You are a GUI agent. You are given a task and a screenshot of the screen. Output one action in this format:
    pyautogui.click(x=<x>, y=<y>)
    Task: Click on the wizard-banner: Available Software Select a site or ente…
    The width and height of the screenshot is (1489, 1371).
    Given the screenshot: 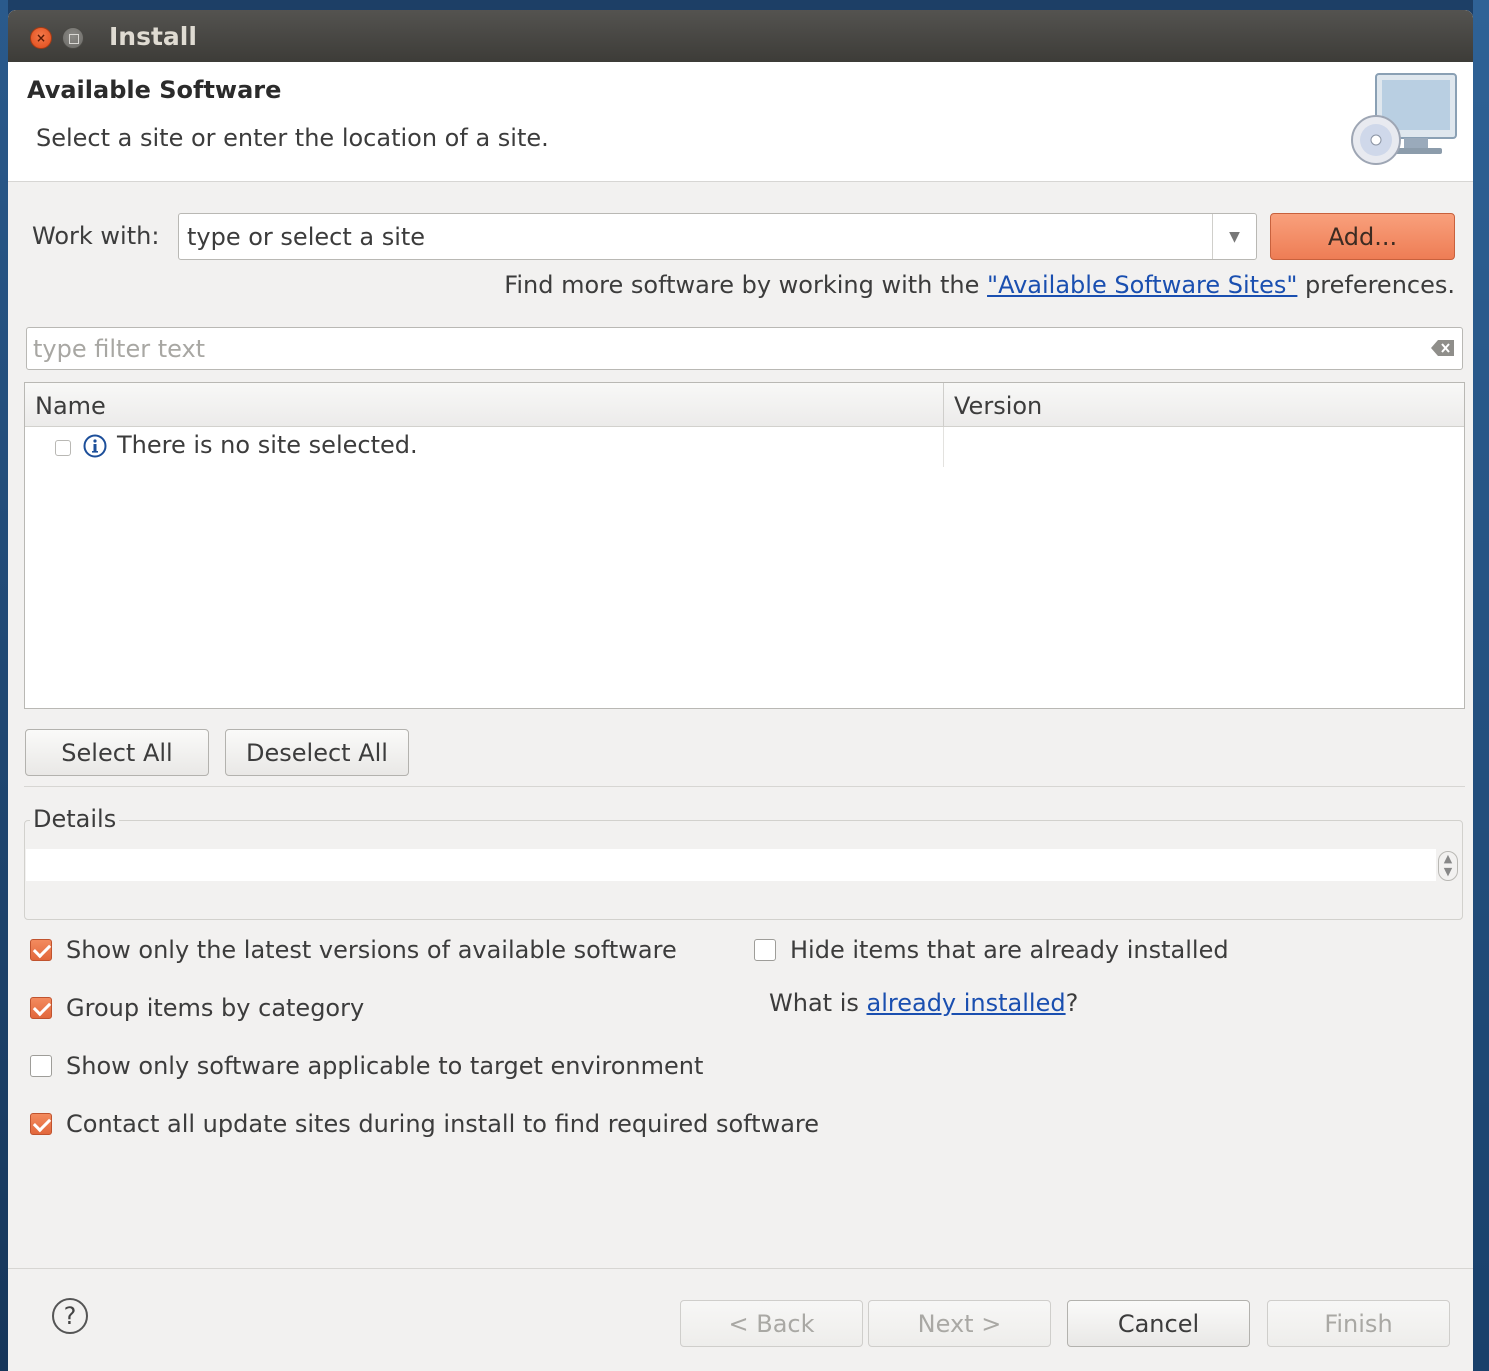 What is the action you would take?
    pyautogui.click(x=740, y=122)
    